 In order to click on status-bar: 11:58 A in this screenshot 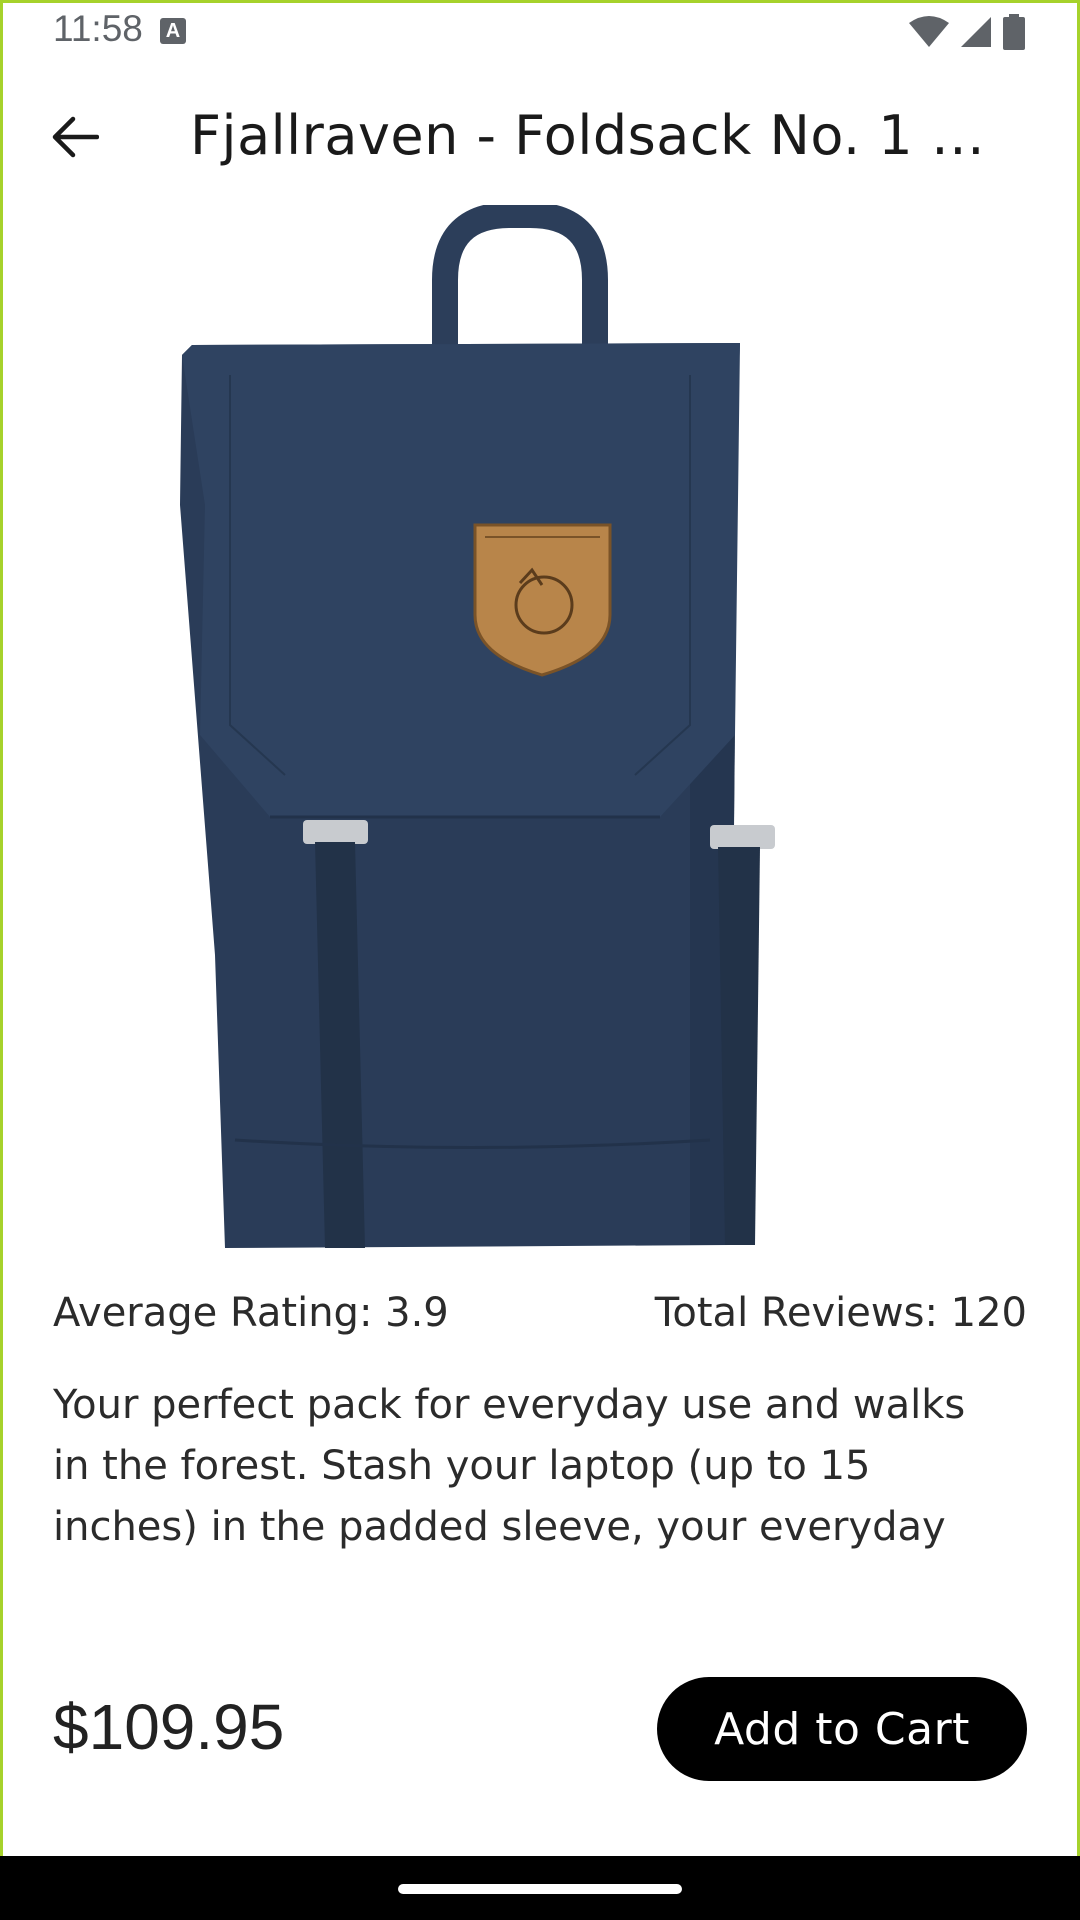, I will do `click(540, 31)`.